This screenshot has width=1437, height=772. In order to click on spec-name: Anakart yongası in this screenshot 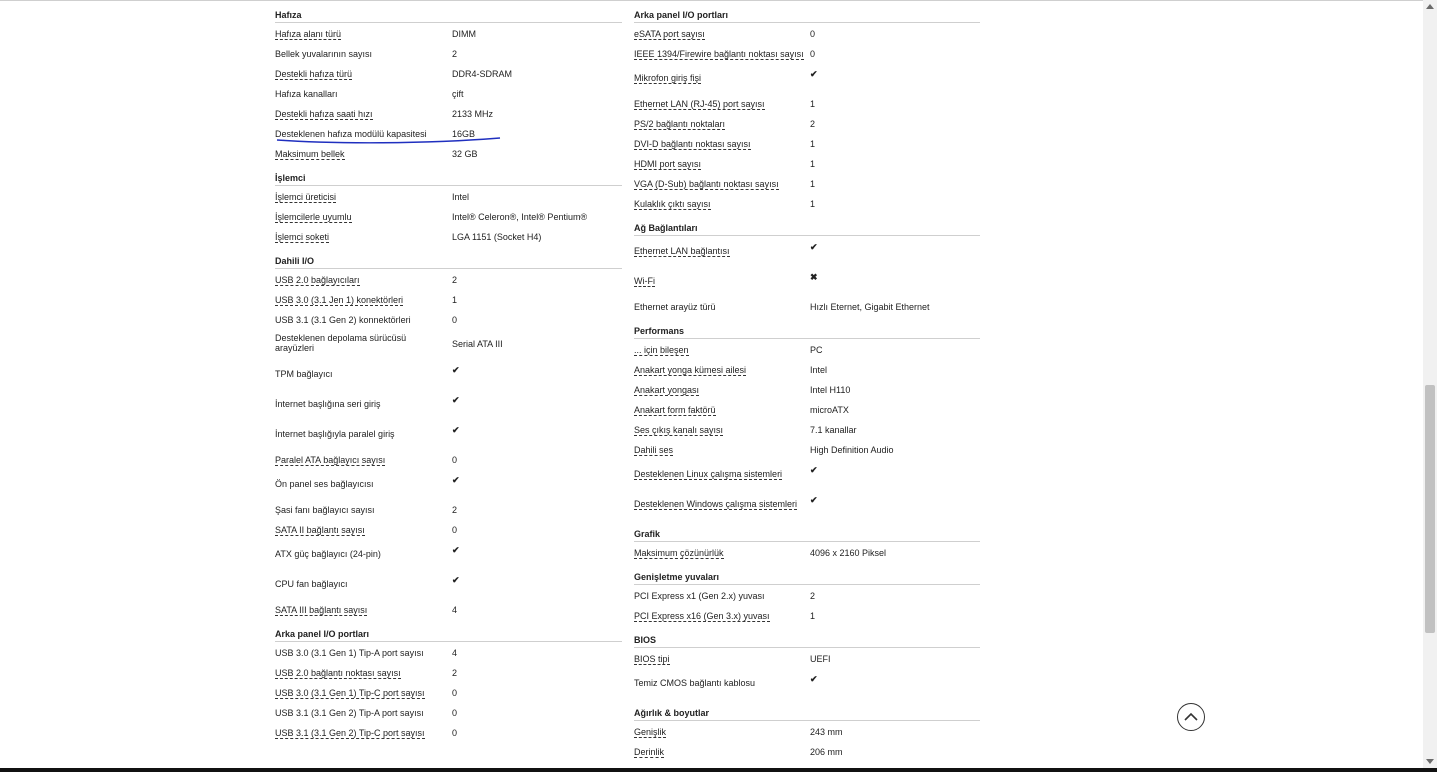, I will do `click(667, 390)`.